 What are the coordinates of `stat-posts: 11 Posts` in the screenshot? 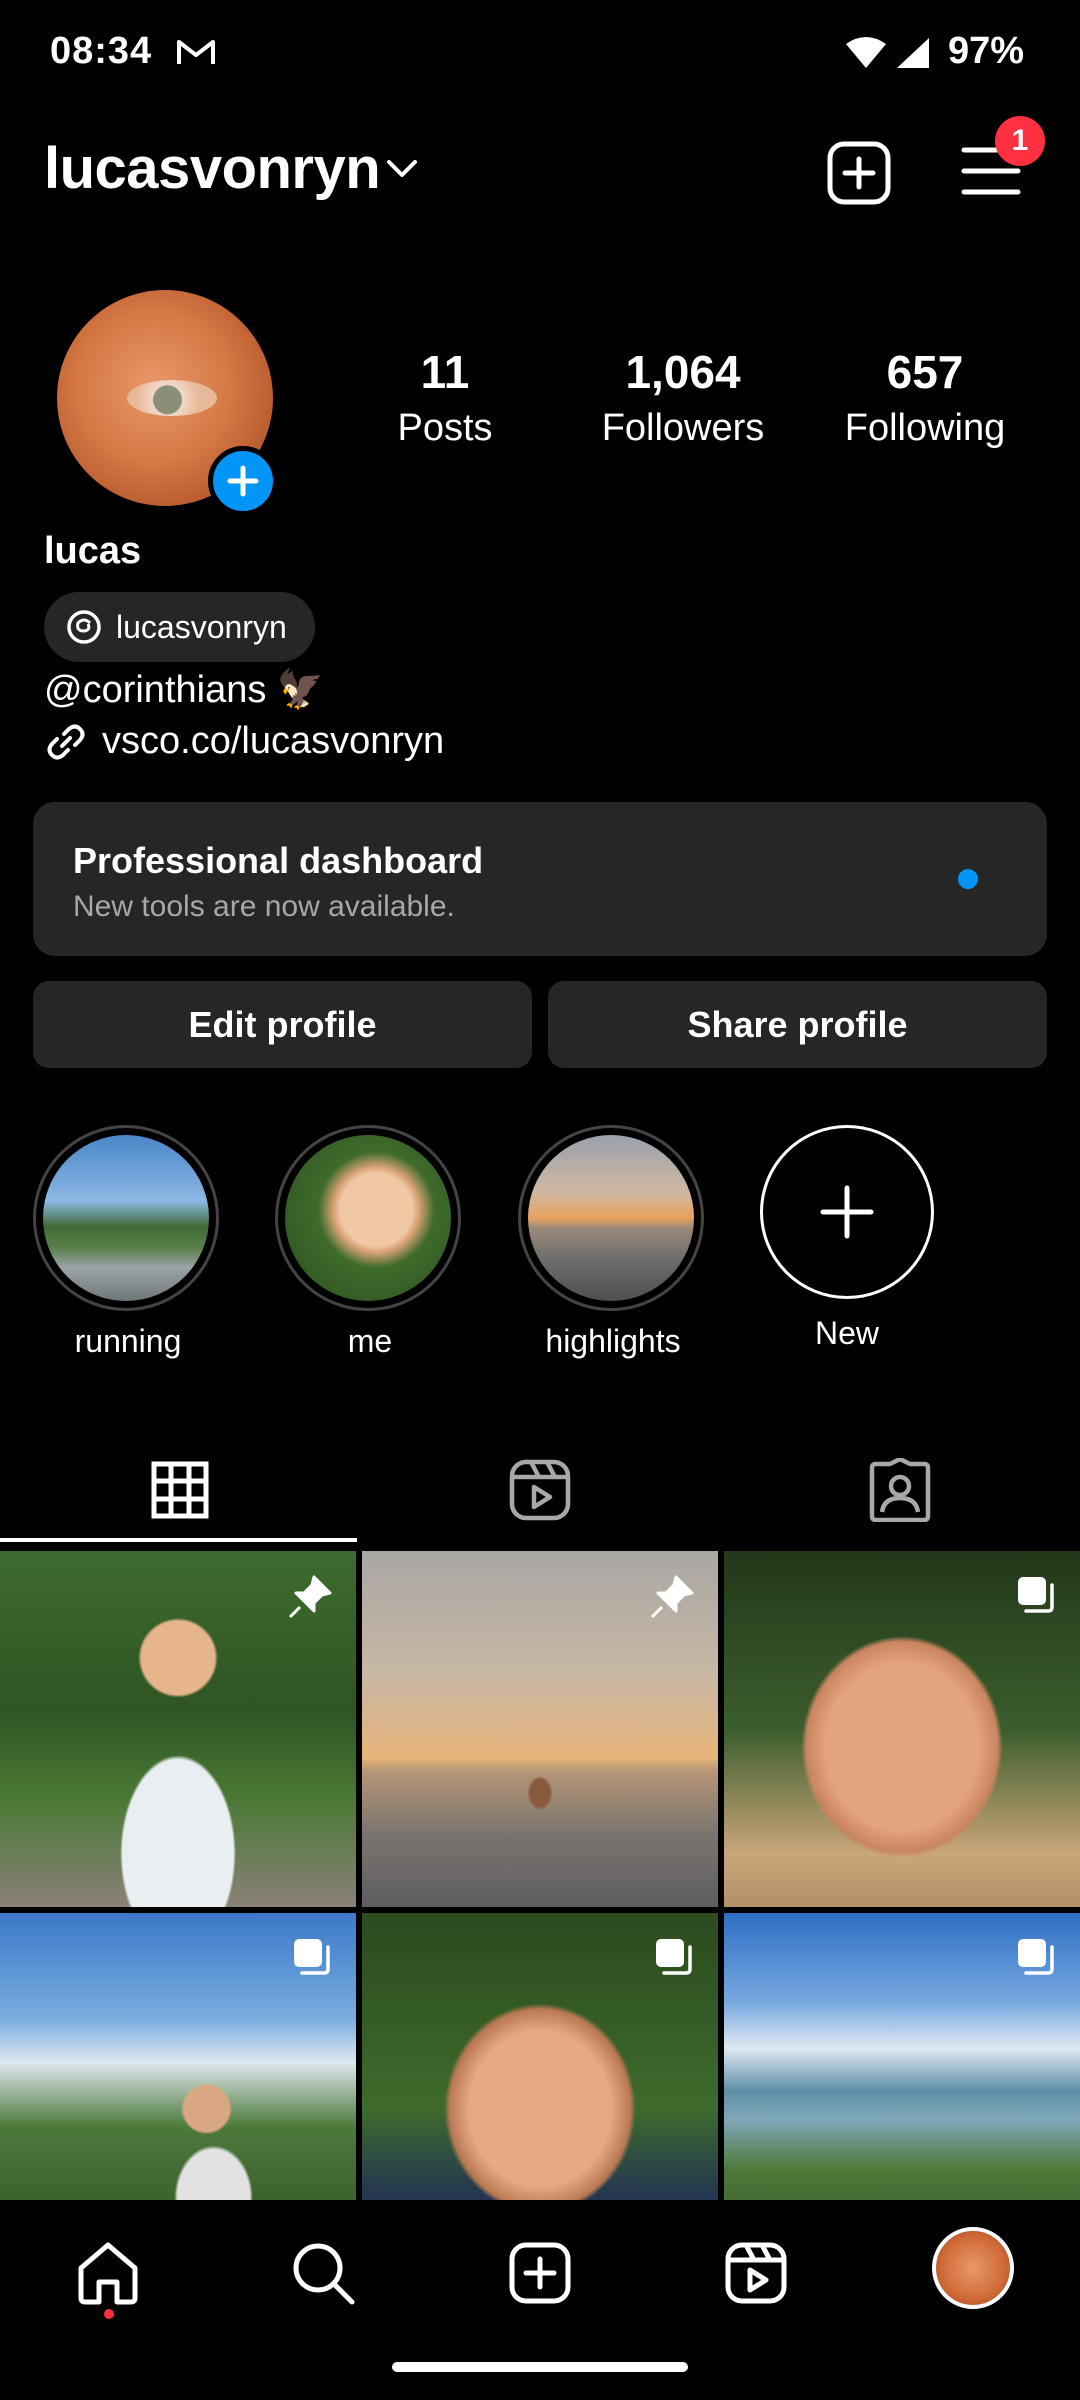 It's located at (445, 397).